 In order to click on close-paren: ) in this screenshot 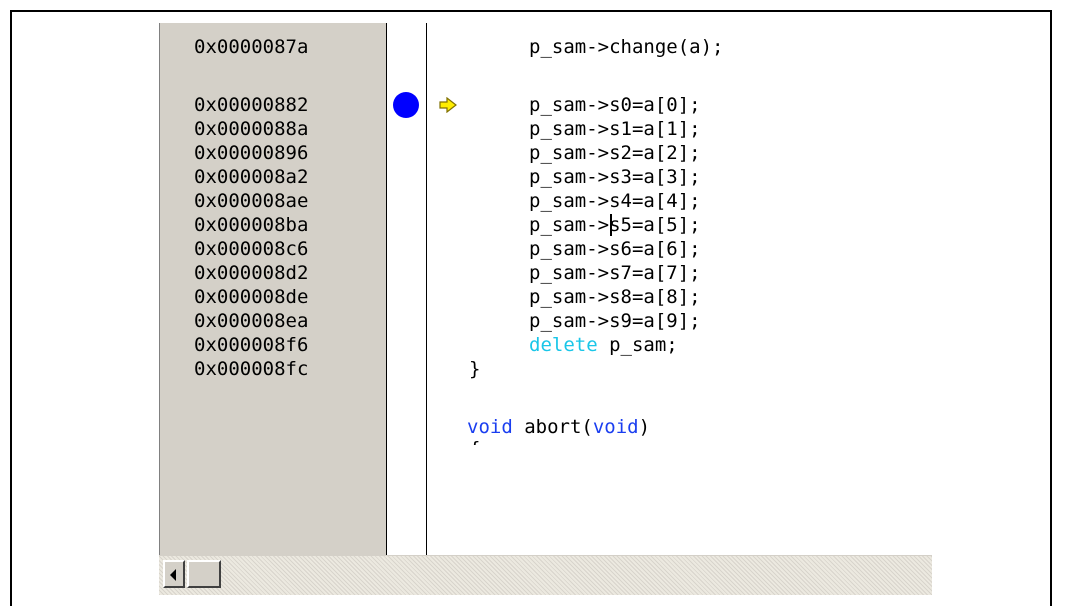, I will do `click(644, 427)`.